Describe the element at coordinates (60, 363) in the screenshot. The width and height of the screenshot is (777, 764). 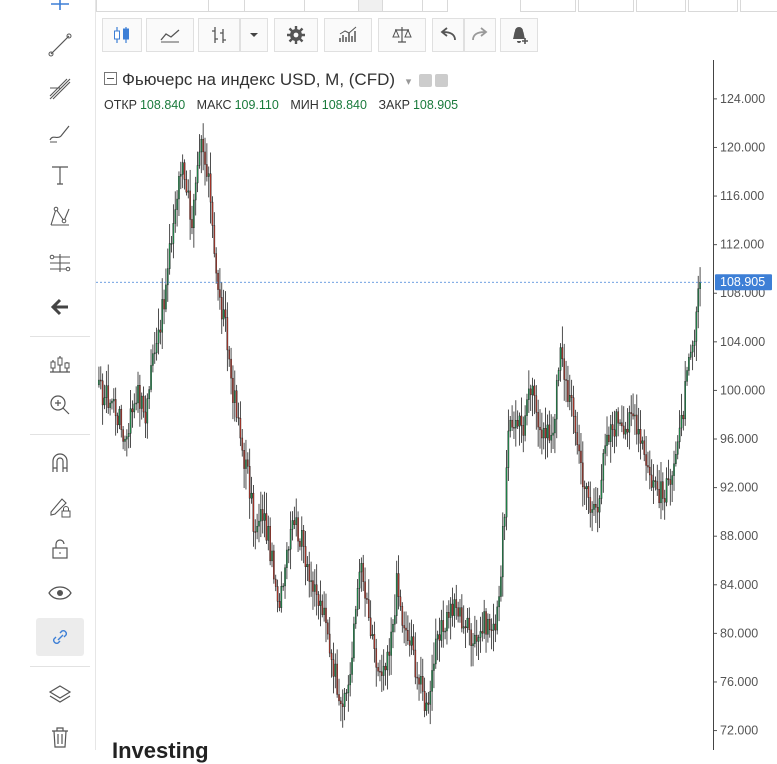
I see `measure-icon` at that location.